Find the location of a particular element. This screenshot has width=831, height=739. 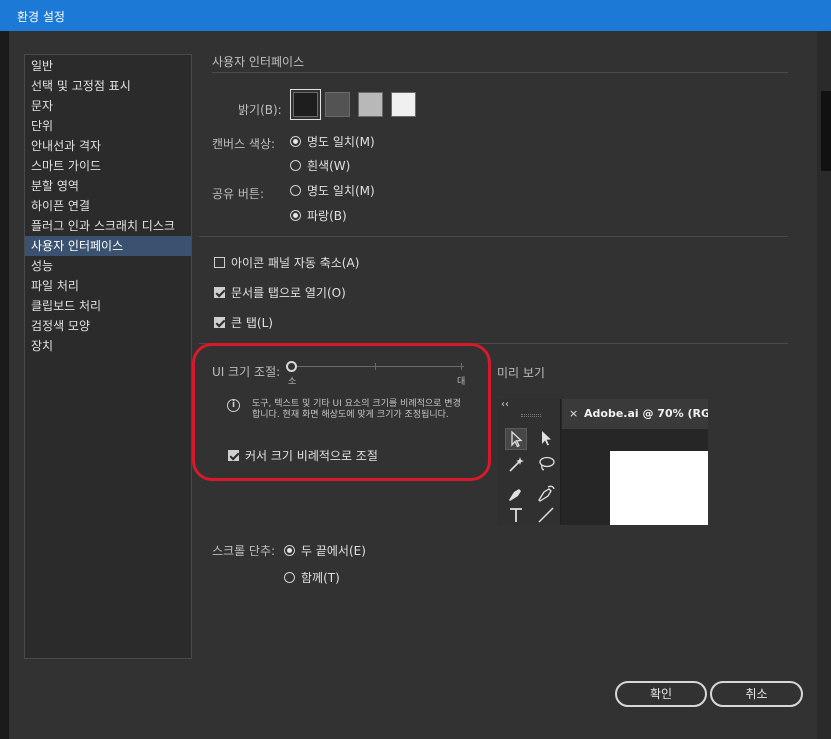

sidebar-item: 선택 및 고정점 표시 is located at coordinates (108, 86).